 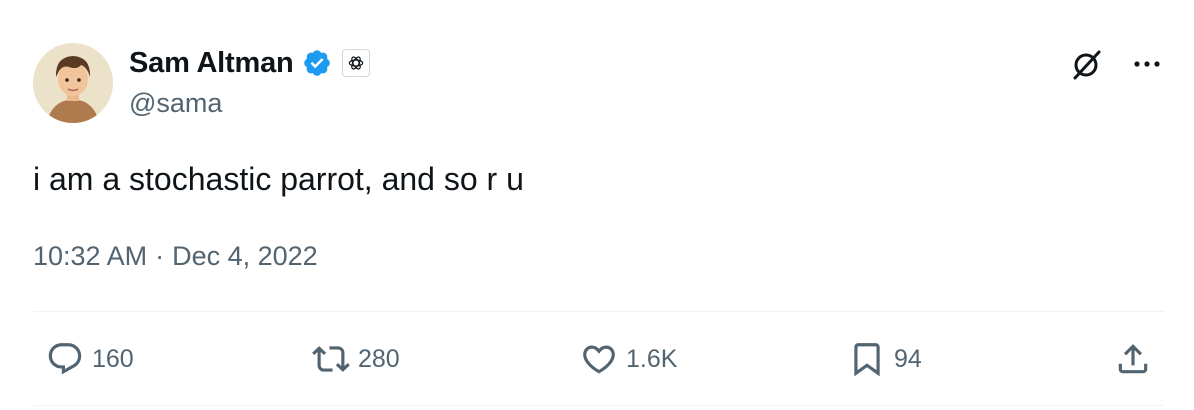 I want to click on openai-logo-icon, so click(x=355, y=63).